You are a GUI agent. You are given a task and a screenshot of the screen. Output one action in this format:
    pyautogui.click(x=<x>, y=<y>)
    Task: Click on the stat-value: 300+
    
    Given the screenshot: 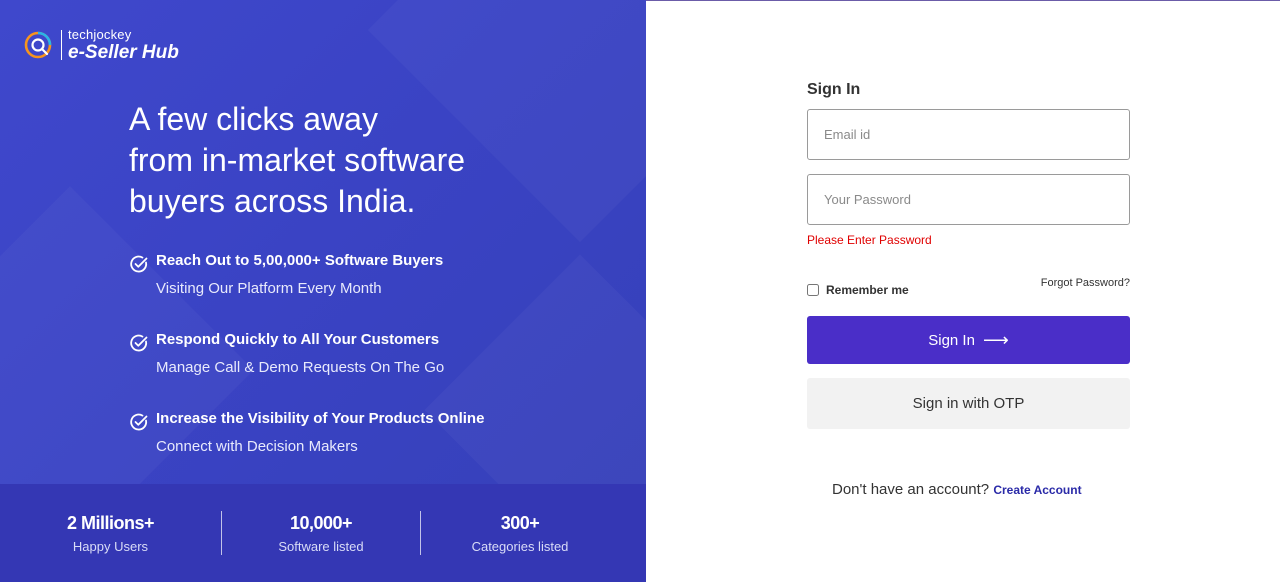 What is the action you would take?
    pyautogui.click(x=520, y=522)
    